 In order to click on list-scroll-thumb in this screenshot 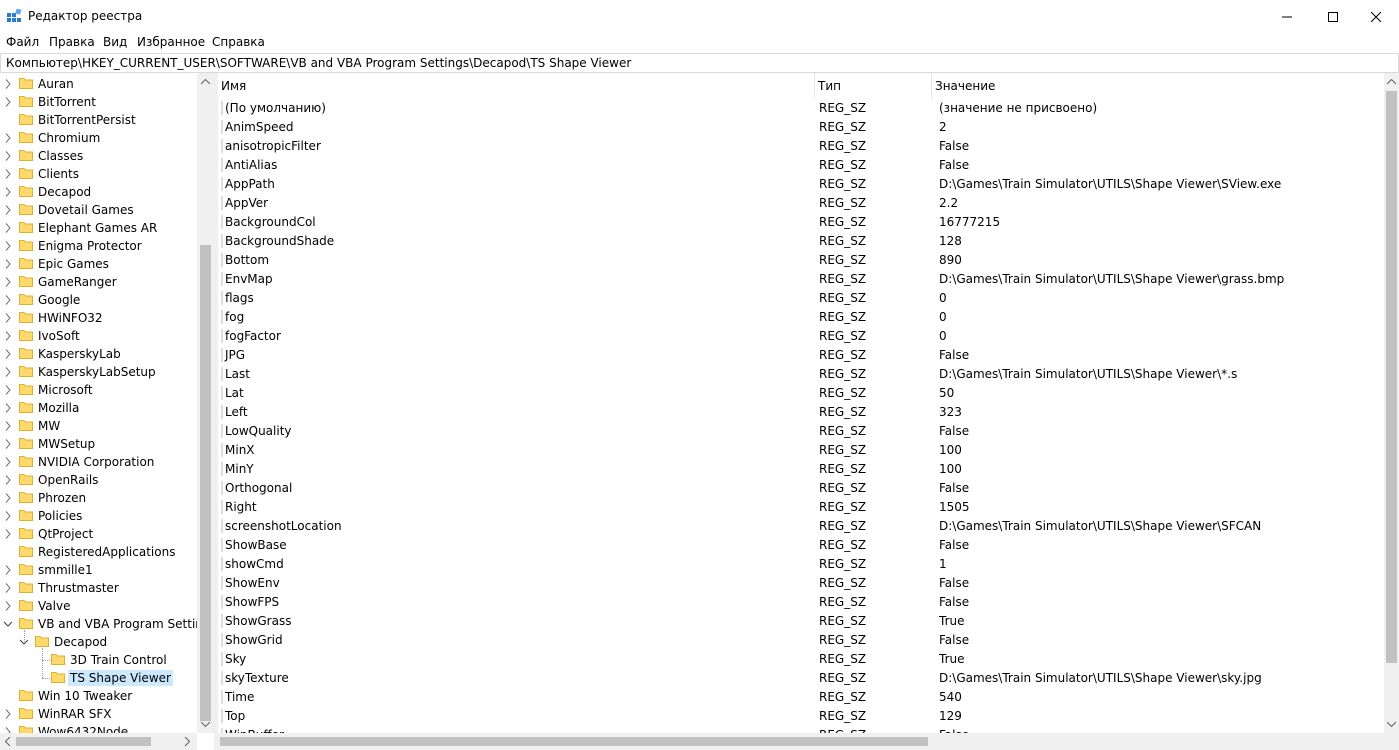, I will do `click(1391, 377)`.